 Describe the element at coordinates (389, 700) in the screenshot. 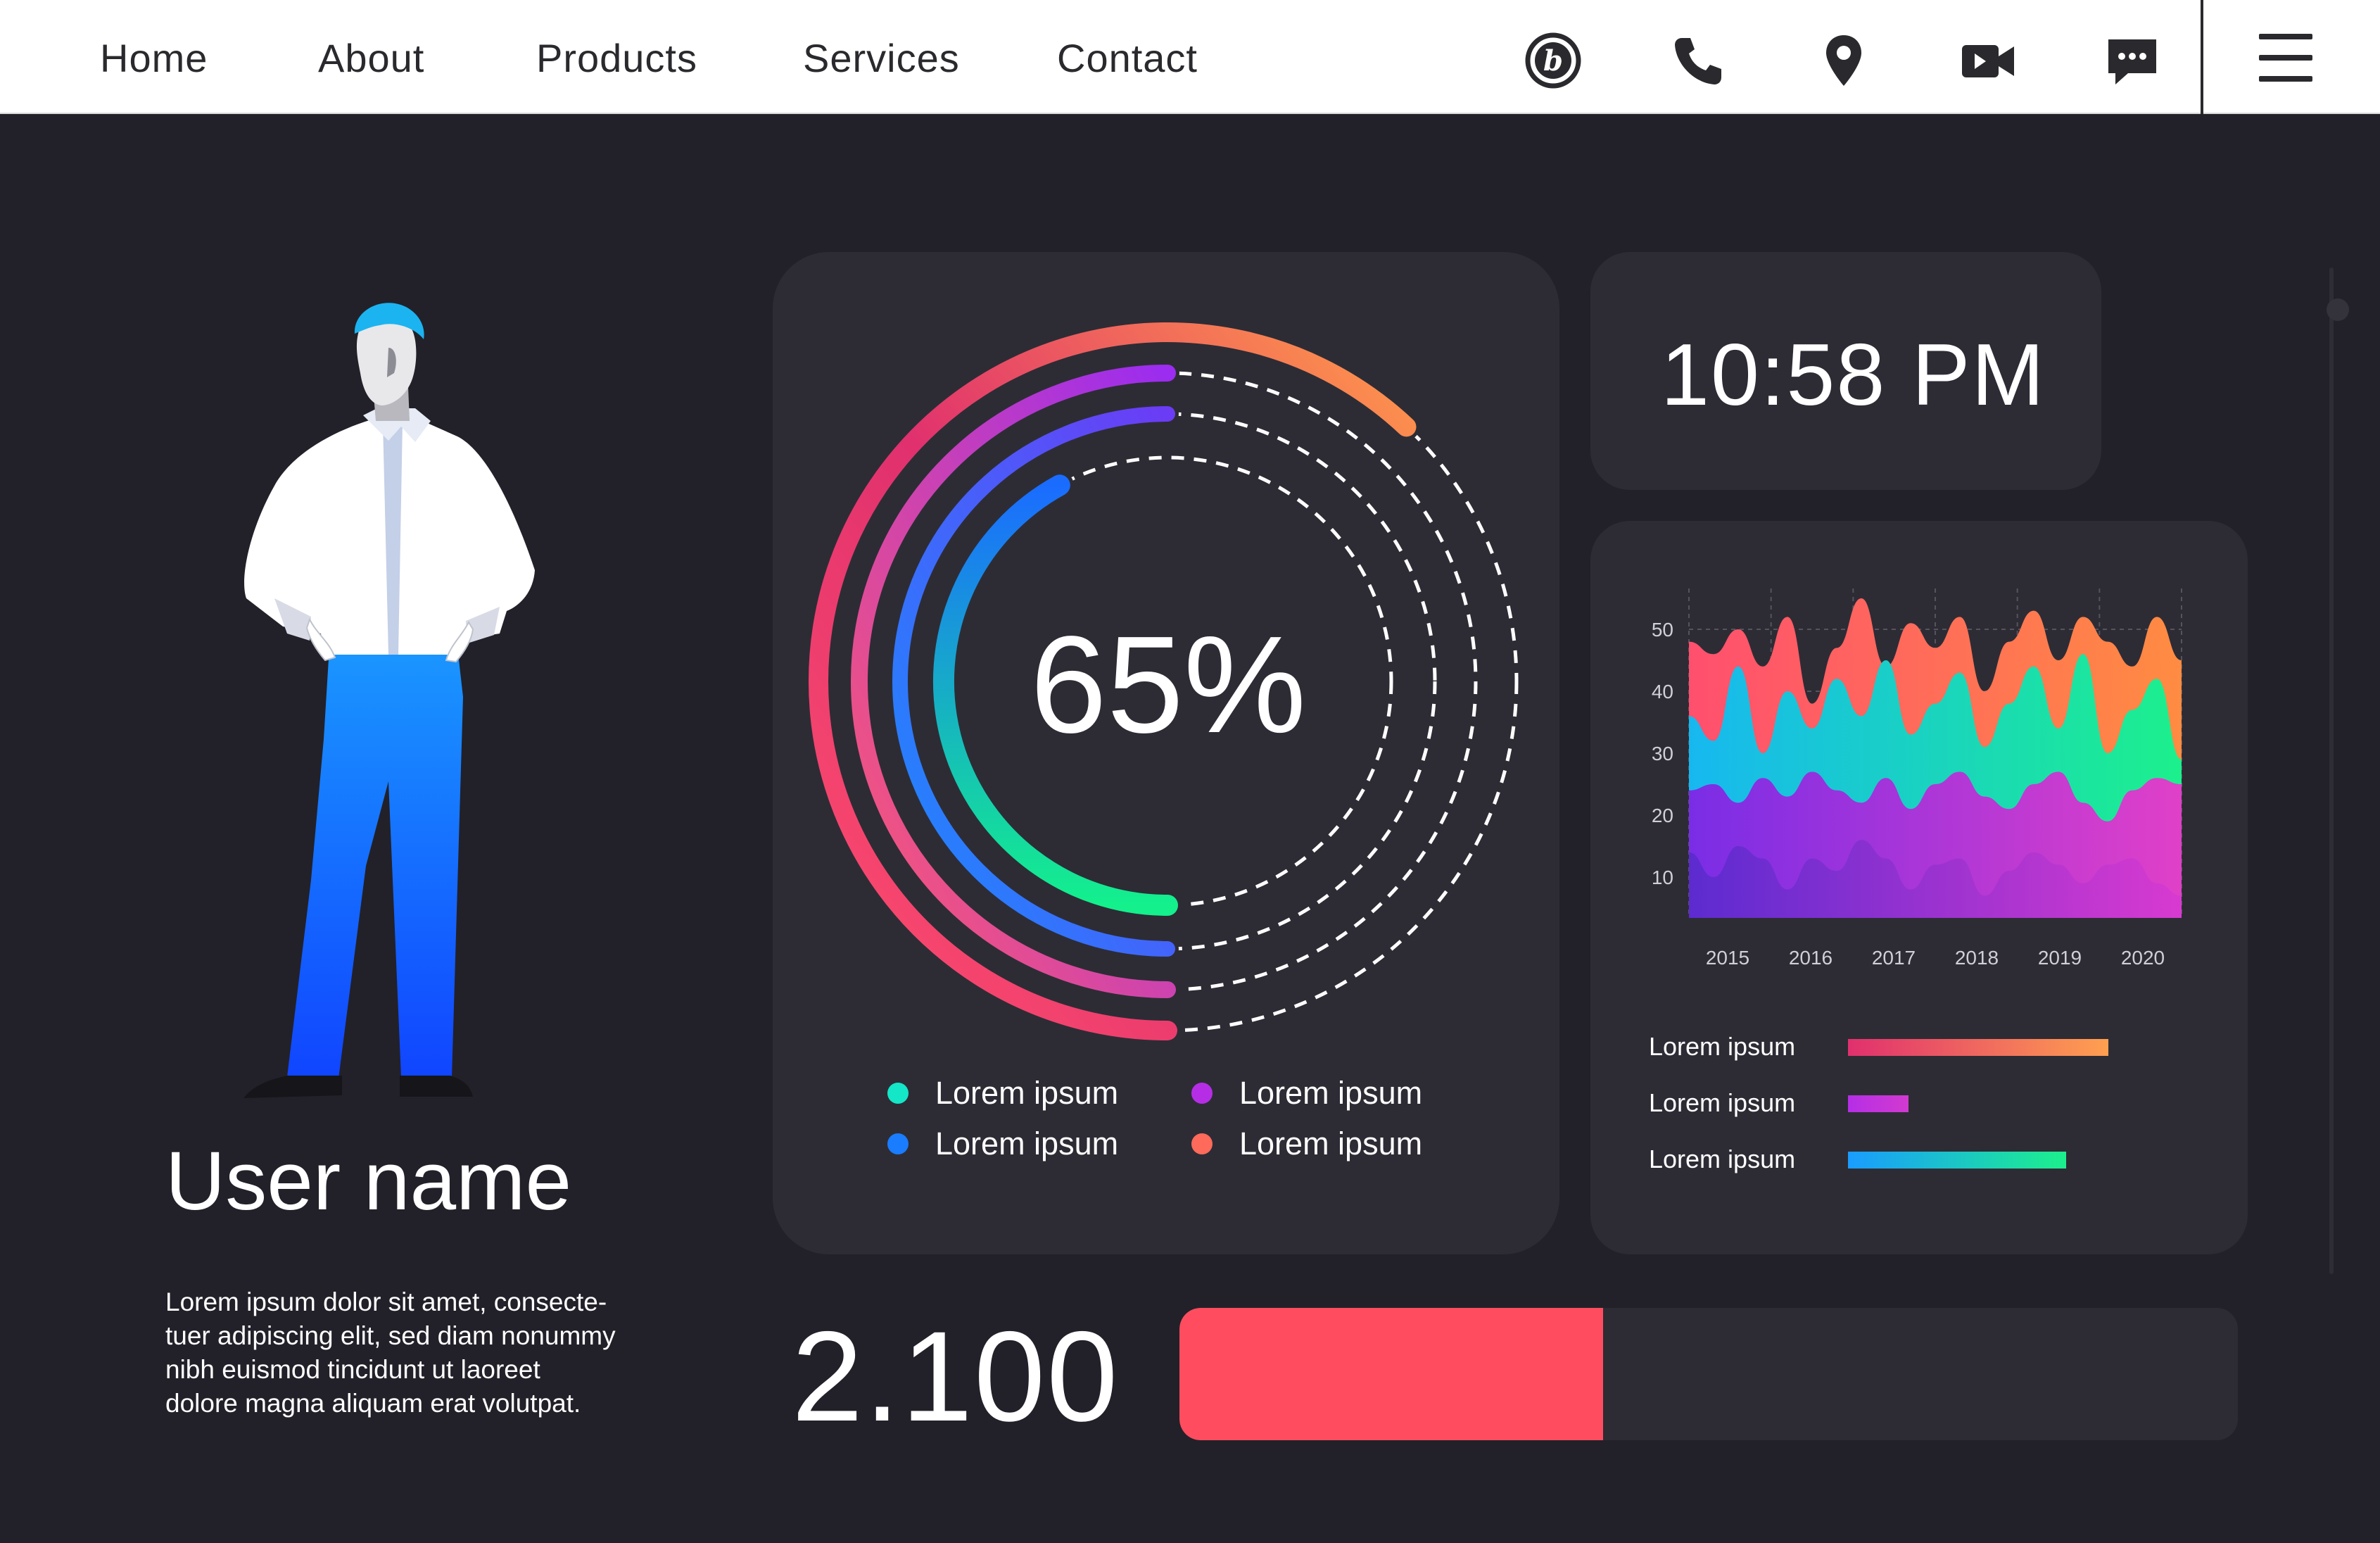

I see `user-avatar-illustration` at that location.